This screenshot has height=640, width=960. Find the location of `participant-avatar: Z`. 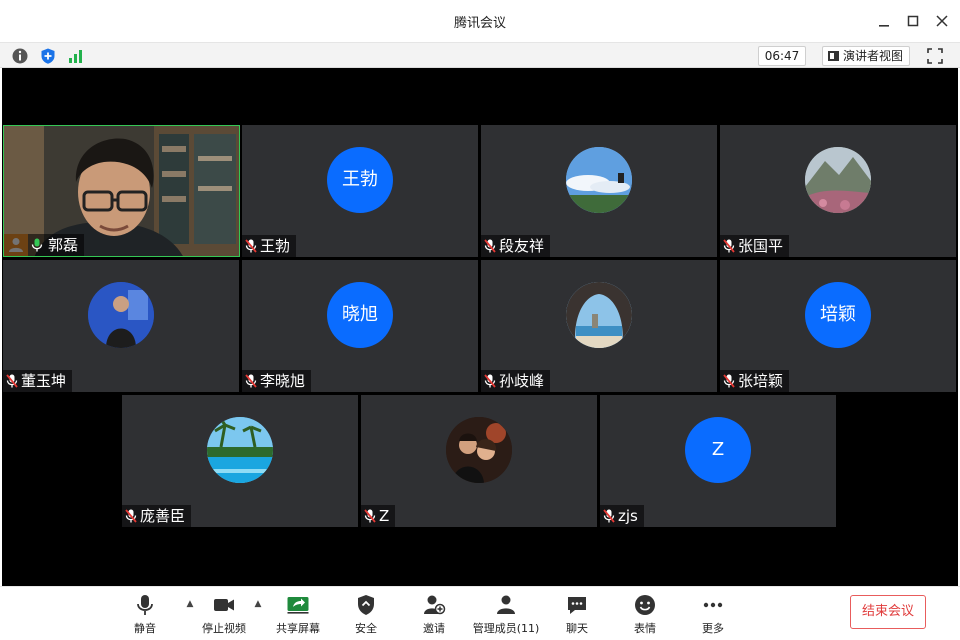

participant-avatar: Z is located at coordinates (718, 450).